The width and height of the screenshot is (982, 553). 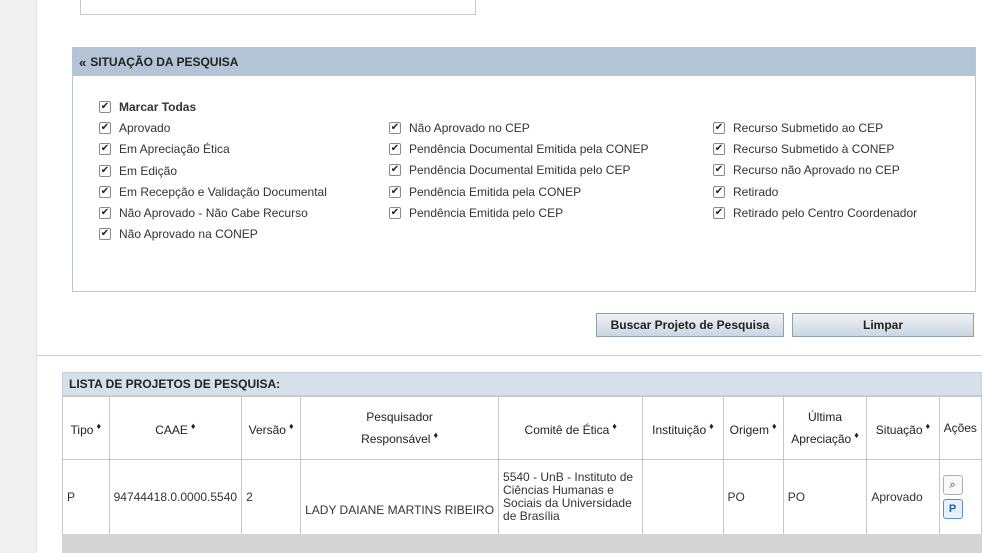 What do you see at coordinates (952, 485) in the screenshot?
I see `magnifier-icon: ⌕` at bounding box center [952, 485].